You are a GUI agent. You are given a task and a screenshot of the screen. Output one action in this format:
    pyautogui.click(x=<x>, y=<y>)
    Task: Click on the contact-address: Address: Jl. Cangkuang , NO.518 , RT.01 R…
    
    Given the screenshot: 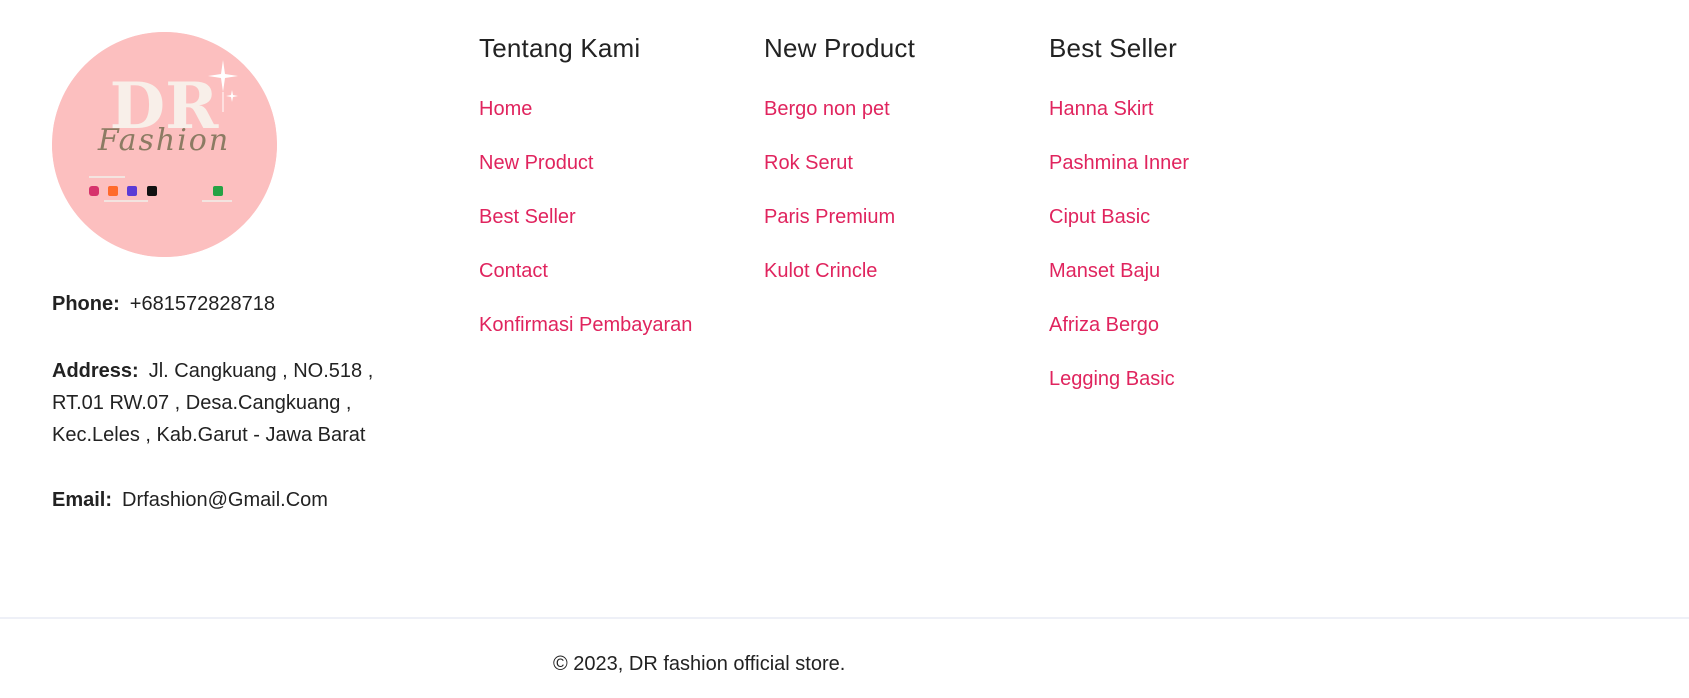 What is the action you would take?
    pyautogui.click(x=232, y=403)
    